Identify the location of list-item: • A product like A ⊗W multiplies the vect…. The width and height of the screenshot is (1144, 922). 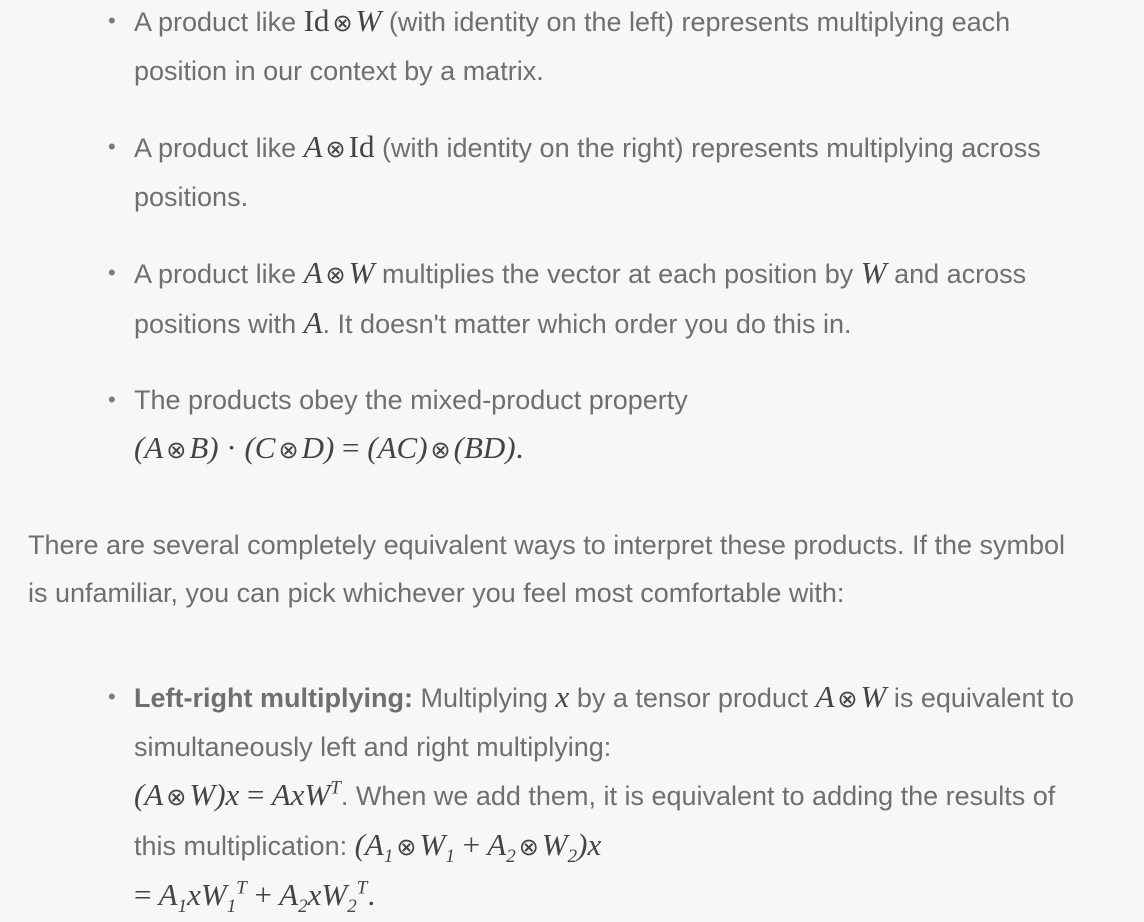
(537, 298).